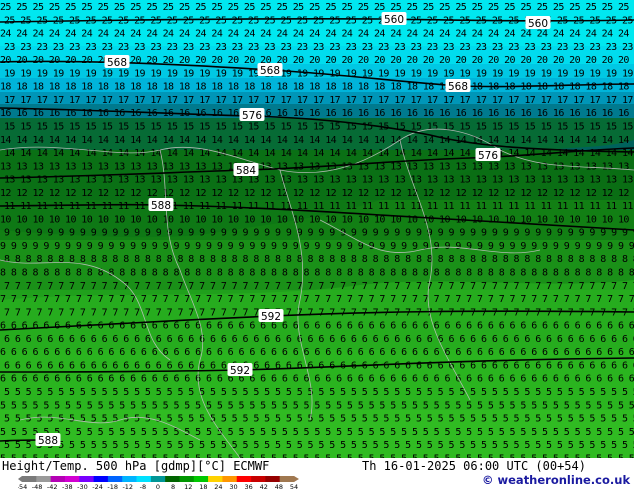 The height and width of the screenshot is (490, 634). What do you see at coordinates (203, 486) in the screenshot?
I see `scale-tick-label: 18` at bounding box center [203, 486].